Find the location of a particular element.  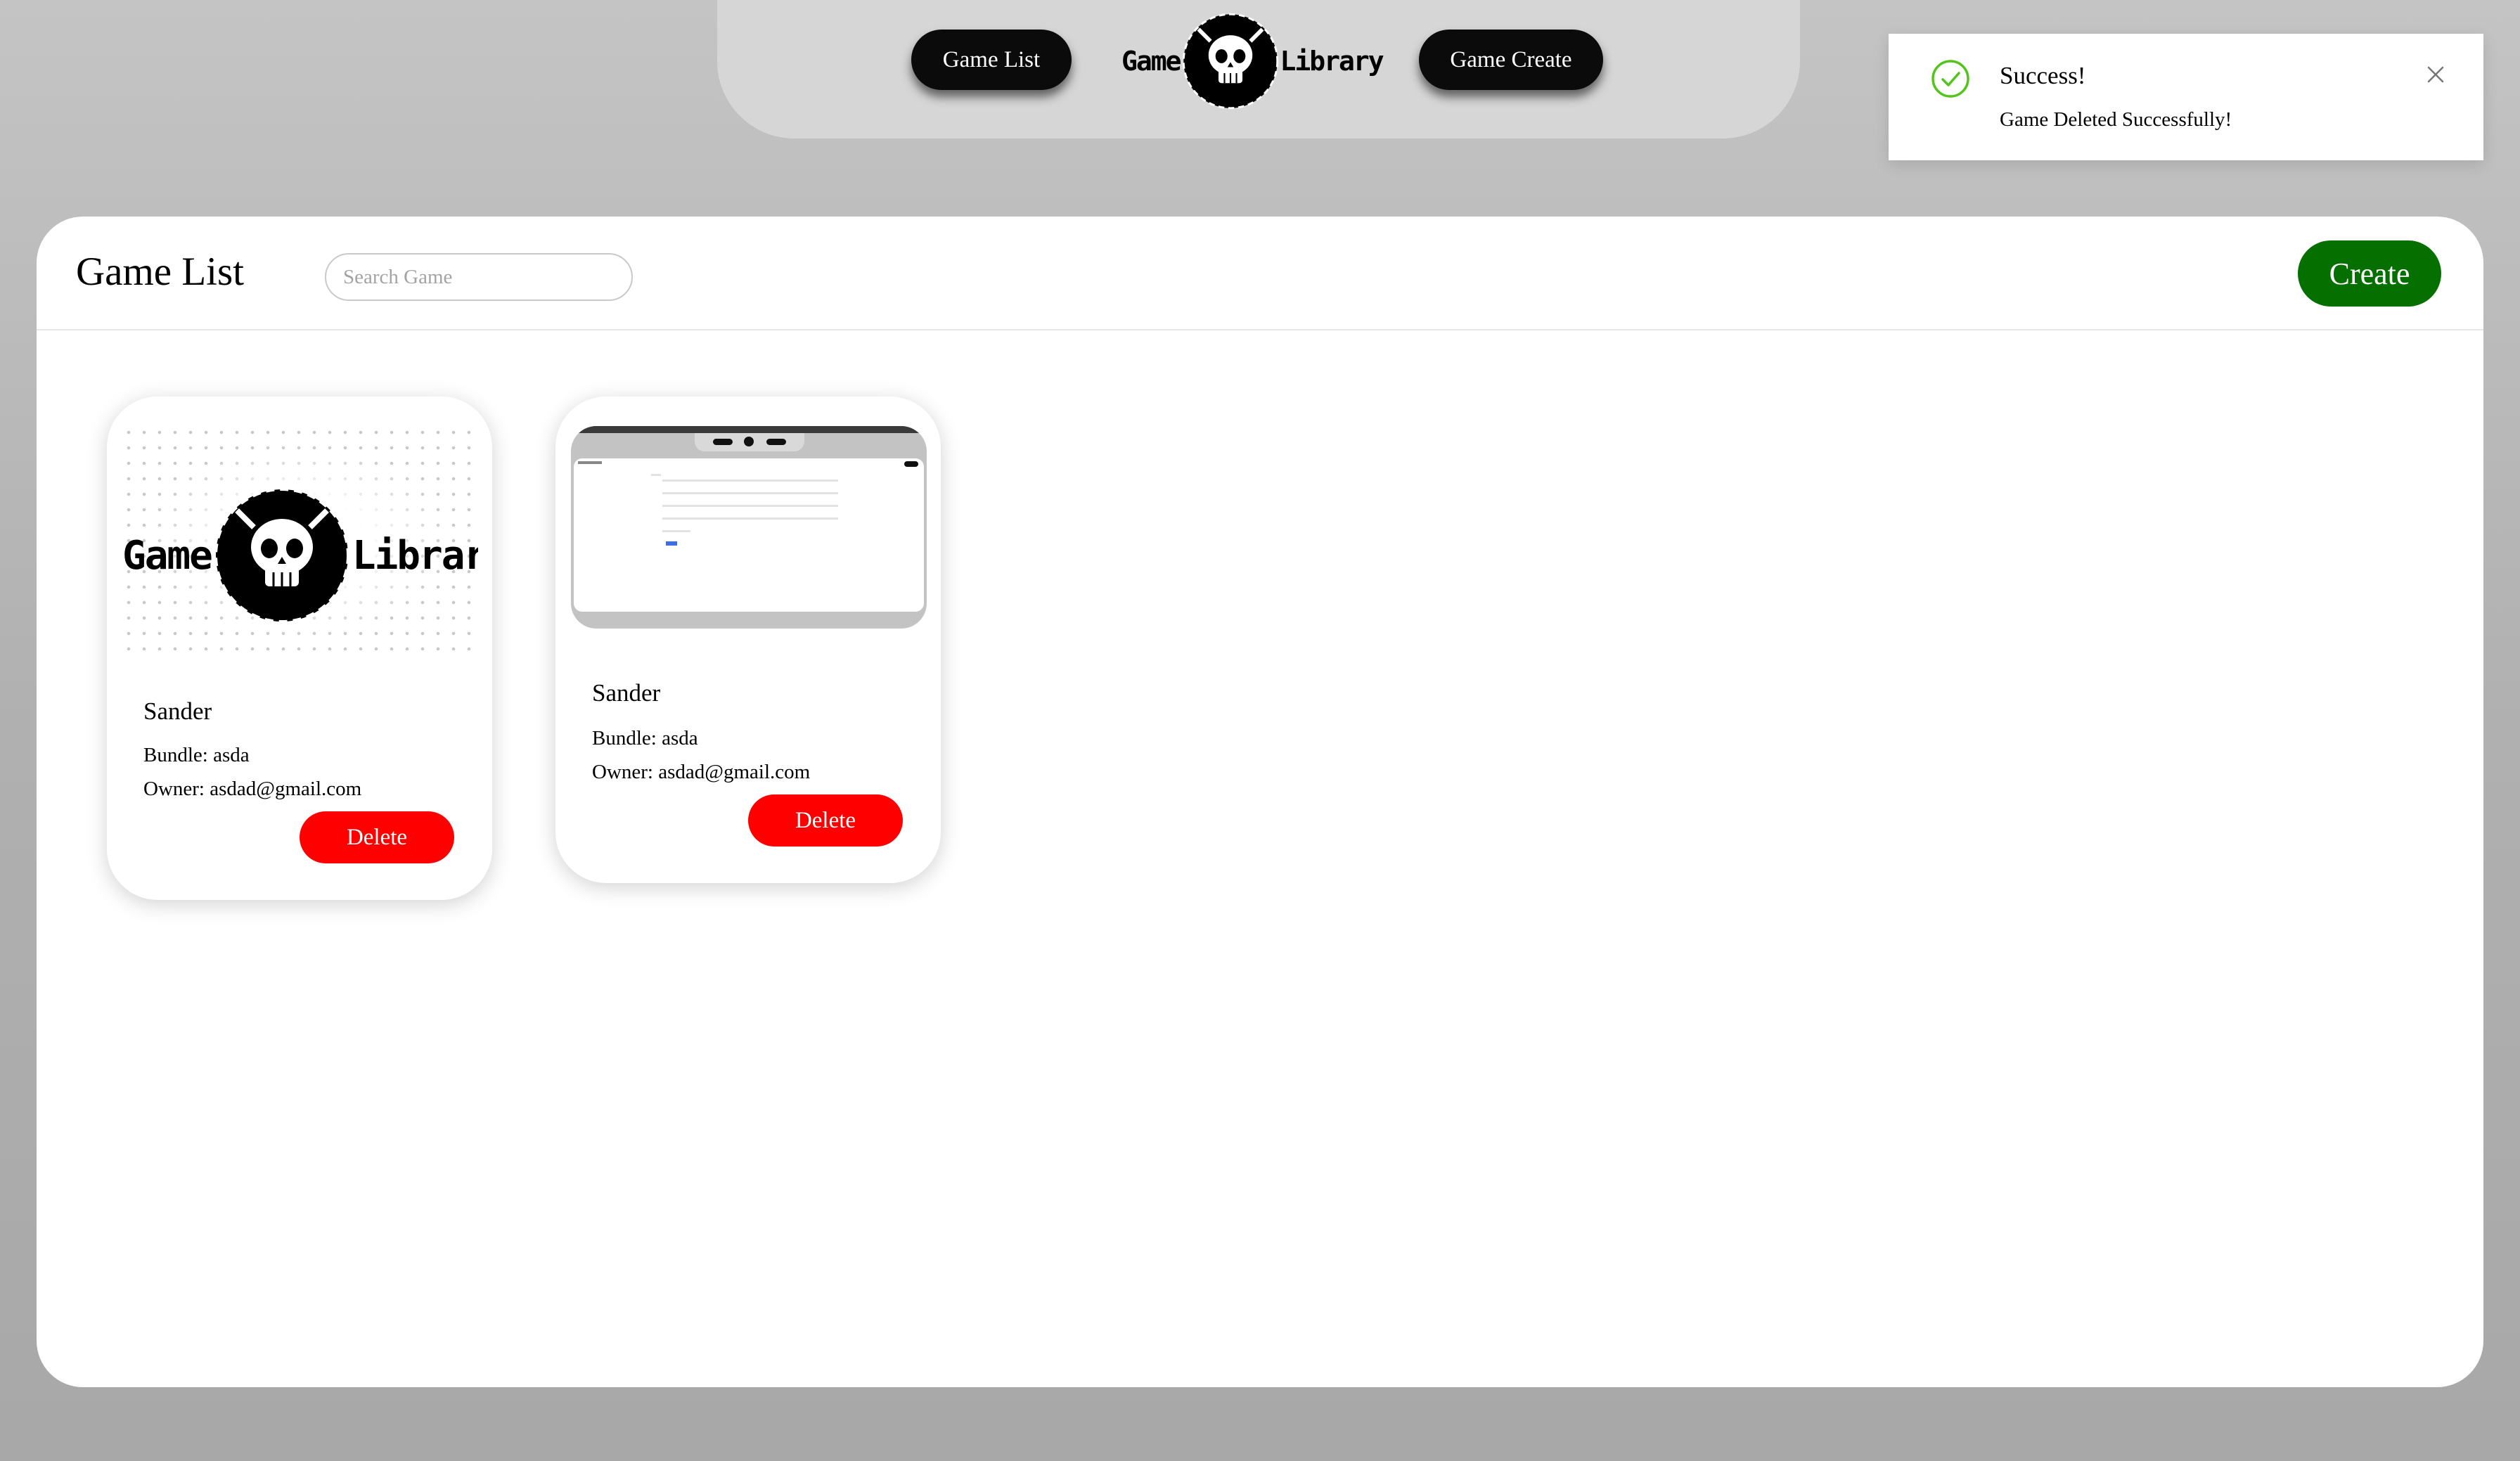

game-library-logo: Game Library is located at coordinates (1252, 61).